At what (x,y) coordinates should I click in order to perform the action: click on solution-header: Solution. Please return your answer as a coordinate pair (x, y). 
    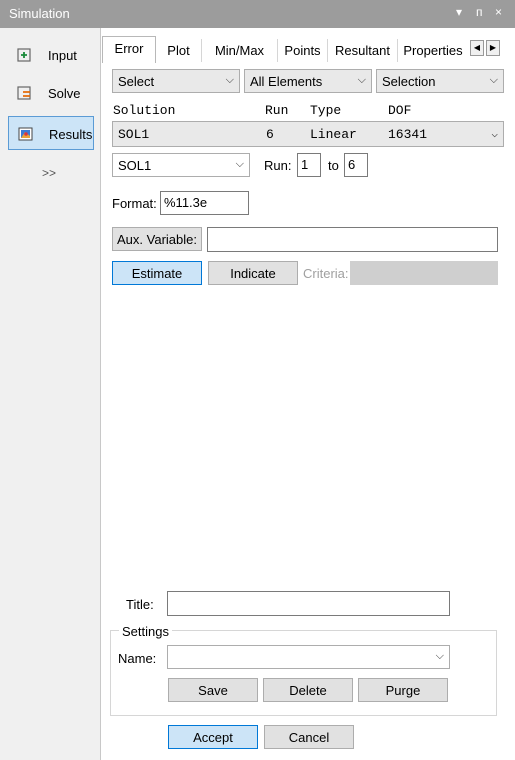
    Looking at the image, I should click on (144, 110).